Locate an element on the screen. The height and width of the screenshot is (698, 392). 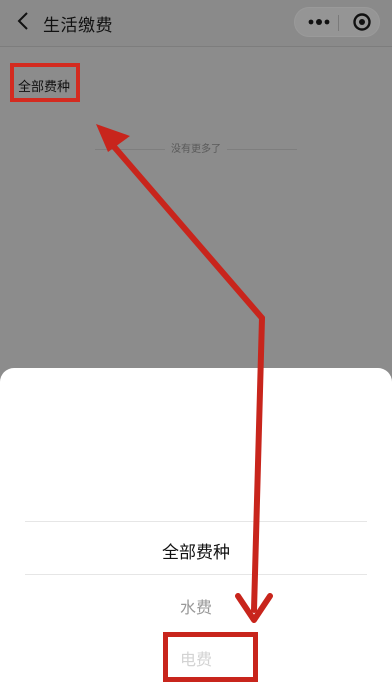
menu-capsule is located at coordinates (337, 22).